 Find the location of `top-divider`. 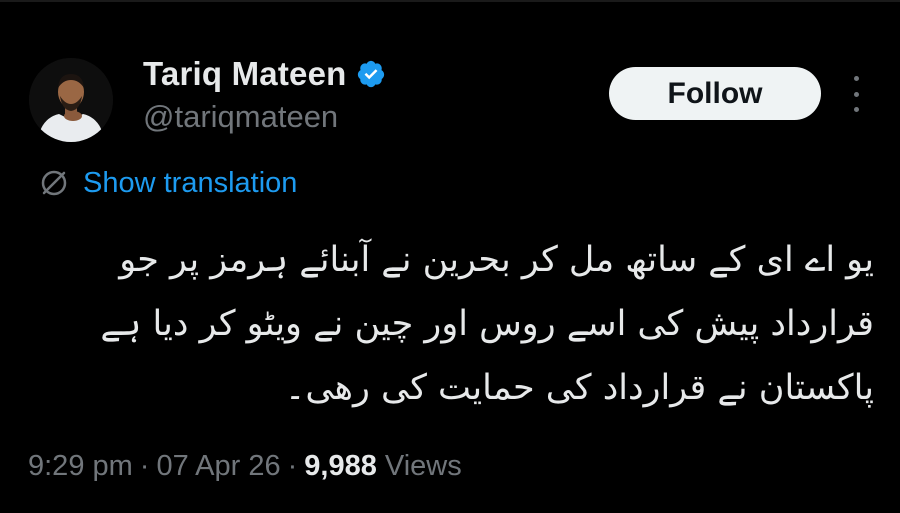

top-divider is located at coordinates (450, 1).